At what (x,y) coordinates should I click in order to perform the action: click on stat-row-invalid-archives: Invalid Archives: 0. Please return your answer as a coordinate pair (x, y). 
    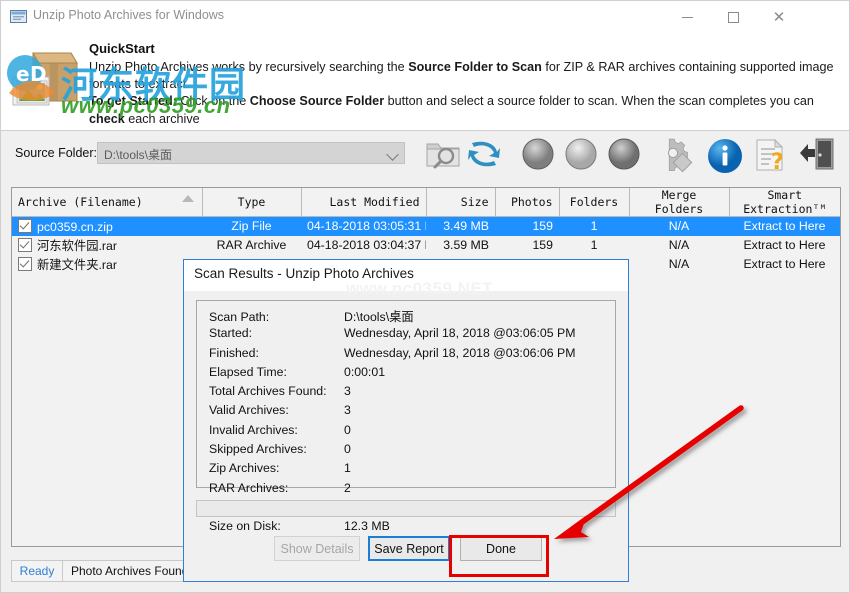
    Looking at the image, I should click on (392, 432).